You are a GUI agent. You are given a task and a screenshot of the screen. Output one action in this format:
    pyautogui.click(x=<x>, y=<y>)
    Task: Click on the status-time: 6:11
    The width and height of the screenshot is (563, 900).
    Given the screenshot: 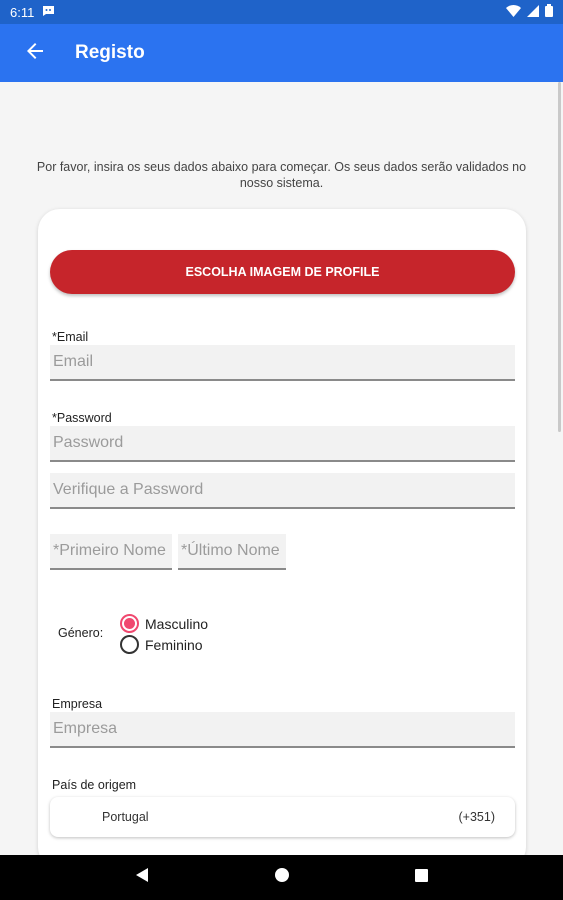 What is the action you would take?
    pyautogui.click(x=22, y=12)
    